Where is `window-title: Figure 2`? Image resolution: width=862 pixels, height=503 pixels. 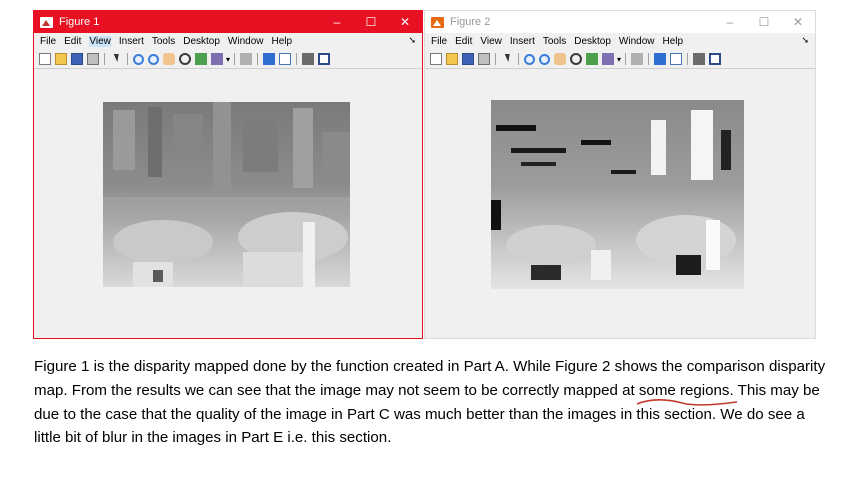
window-title: Figure 2 is located at coordinates (470, 22).